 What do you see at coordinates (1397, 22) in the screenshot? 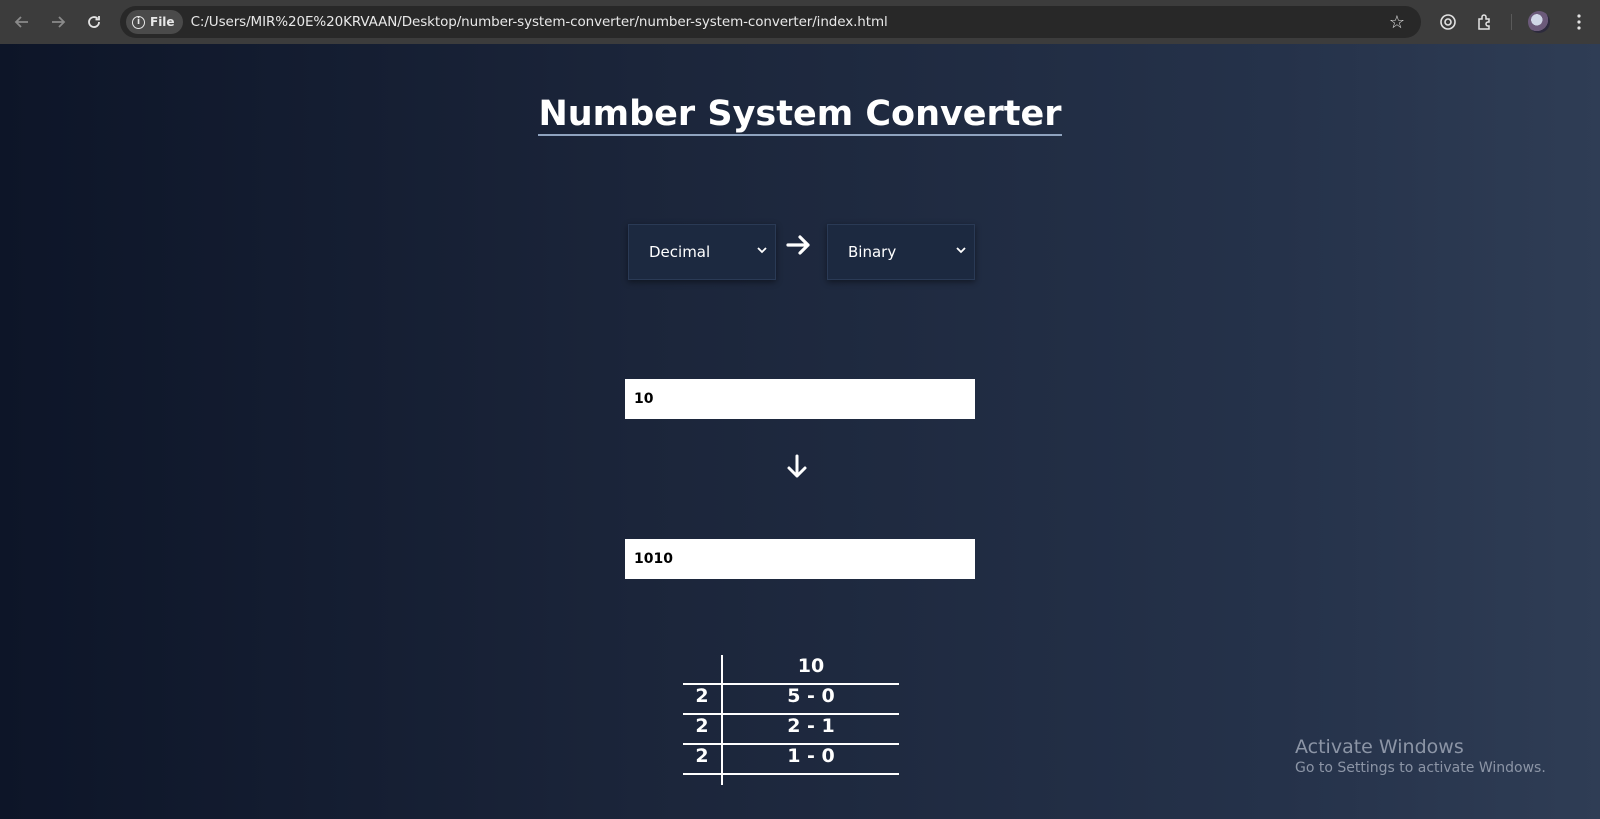
I see `star-icon: ☆` at bounding box center [1397, 22].